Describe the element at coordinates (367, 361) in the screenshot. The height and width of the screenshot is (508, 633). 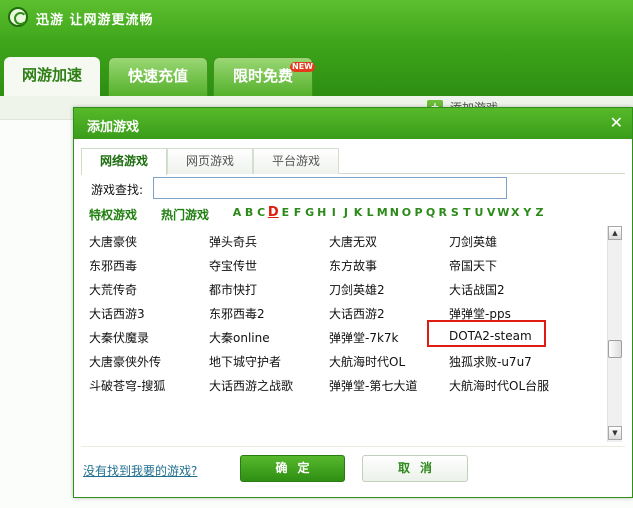
I see `game-item: 大航海时代OL` at that location.